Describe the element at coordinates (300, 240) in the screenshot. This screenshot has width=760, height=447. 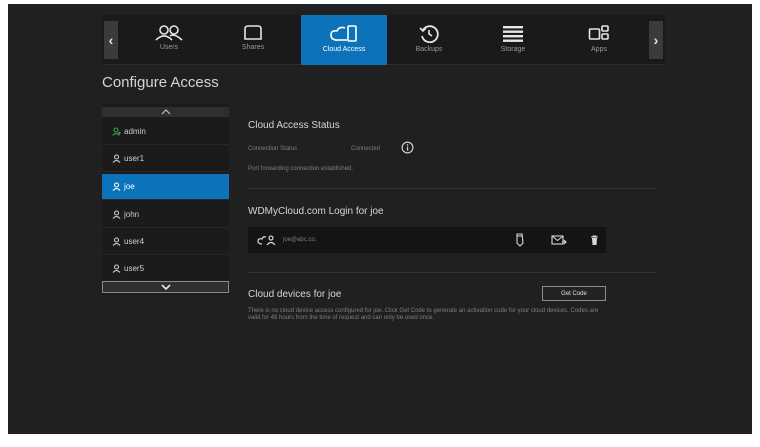
I see `login-email: joe@abc.co,` at that location.